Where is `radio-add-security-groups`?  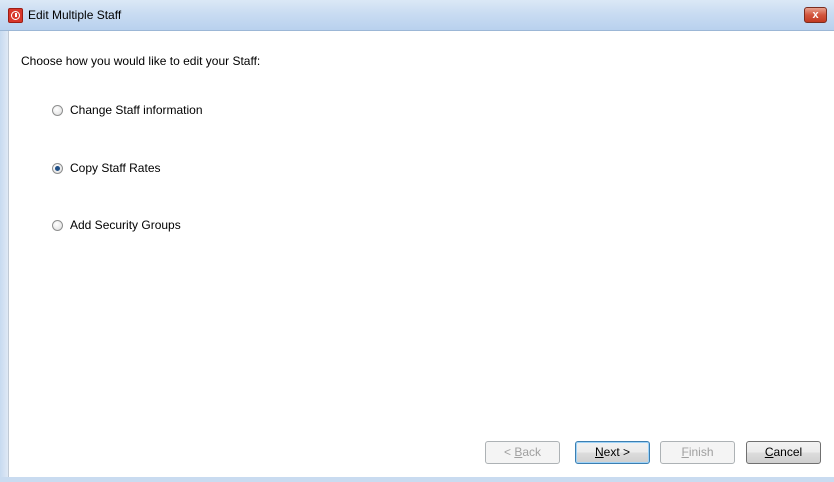 radio-add-security-groups is located at coordinates (57, 225).